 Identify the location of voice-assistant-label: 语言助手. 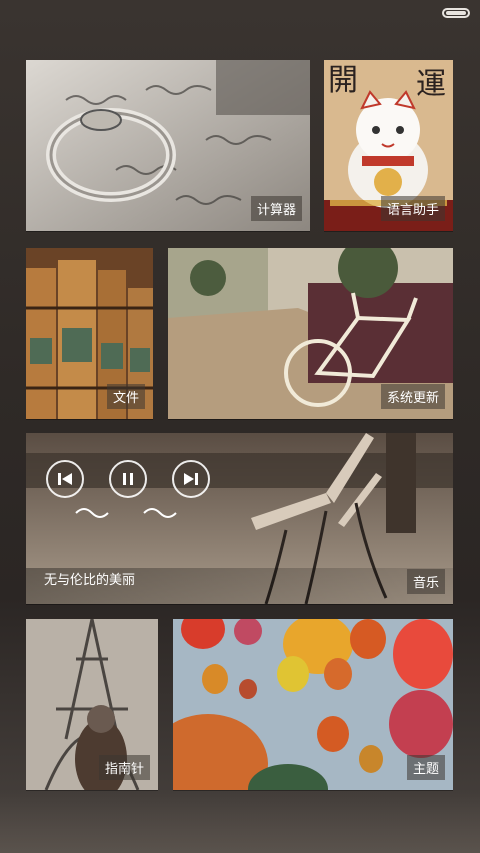
(412, 208).